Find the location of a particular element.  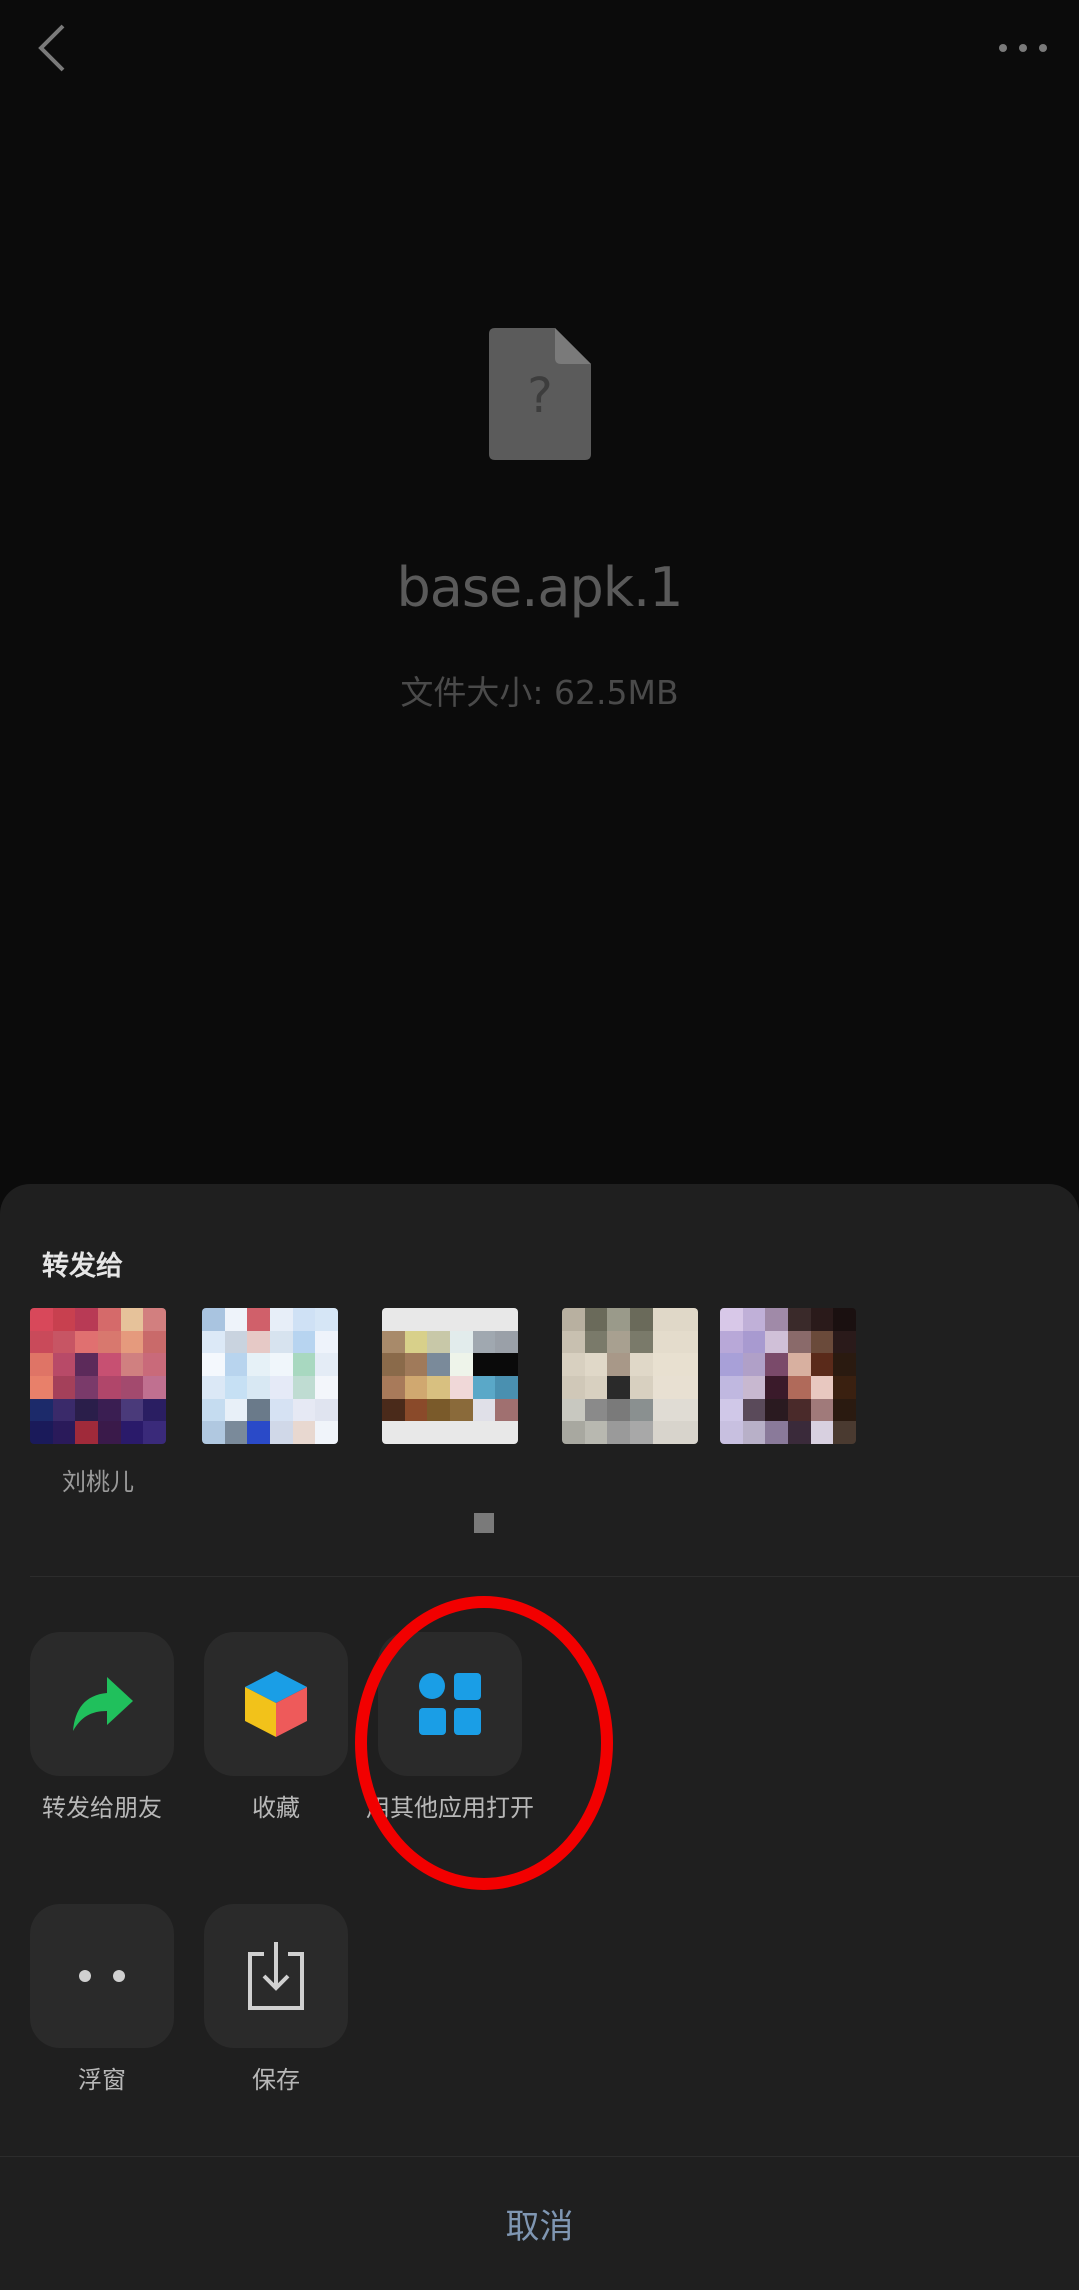

favorite-tile is located at coordinates (276, 1704).